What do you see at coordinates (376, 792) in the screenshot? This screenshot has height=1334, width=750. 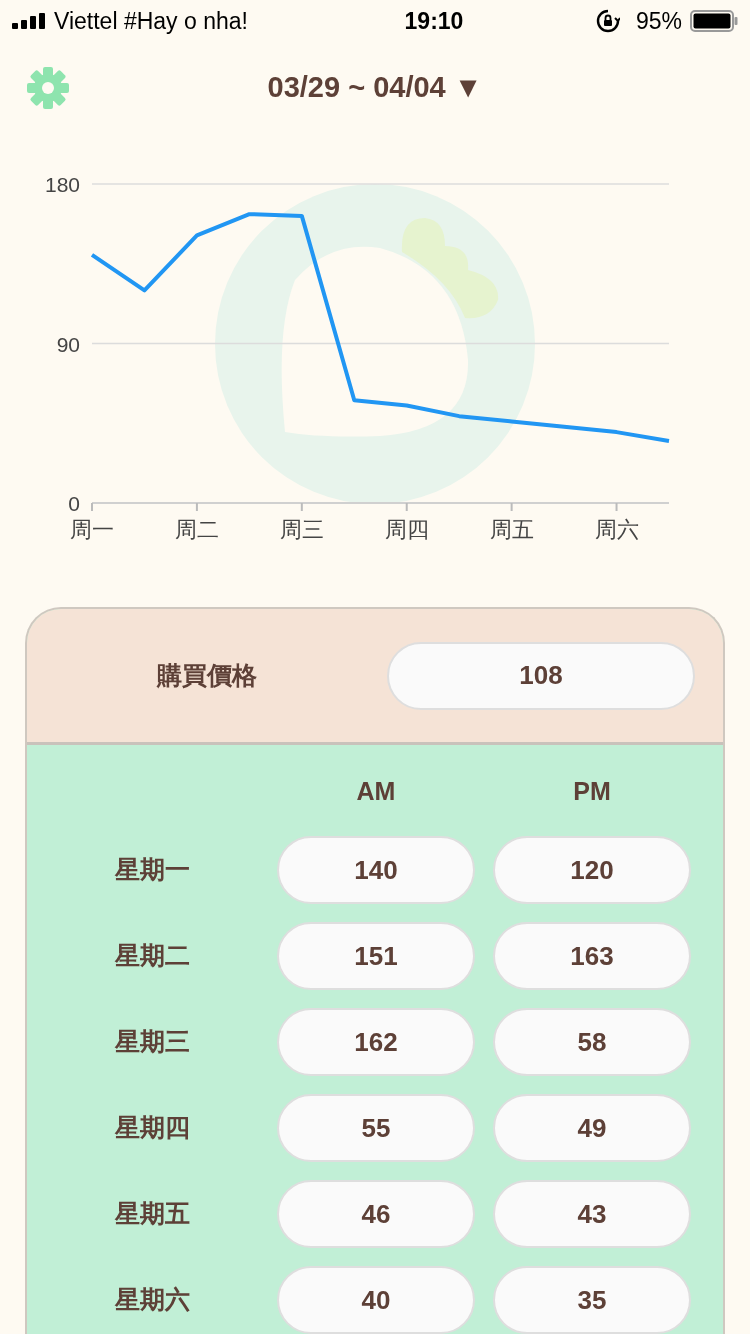 I see `column-header: AM` at bounding box center [376, 792].